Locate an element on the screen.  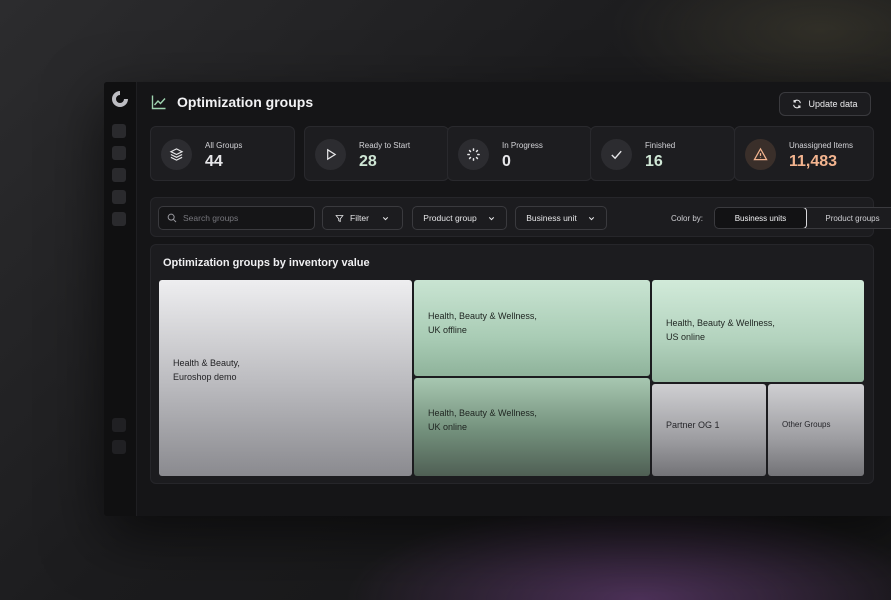
stat-card-all-groups: All Groups 44 is located at coordinates (222, 153).